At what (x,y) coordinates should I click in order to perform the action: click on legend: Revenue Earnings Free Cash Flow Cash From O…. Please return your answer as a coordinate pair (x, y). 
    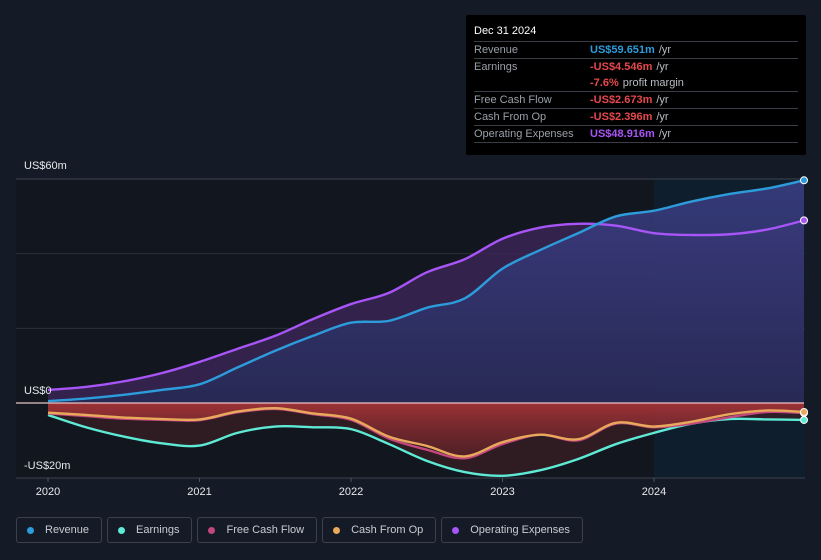
    Looking at the image, I should click on (299, 530).